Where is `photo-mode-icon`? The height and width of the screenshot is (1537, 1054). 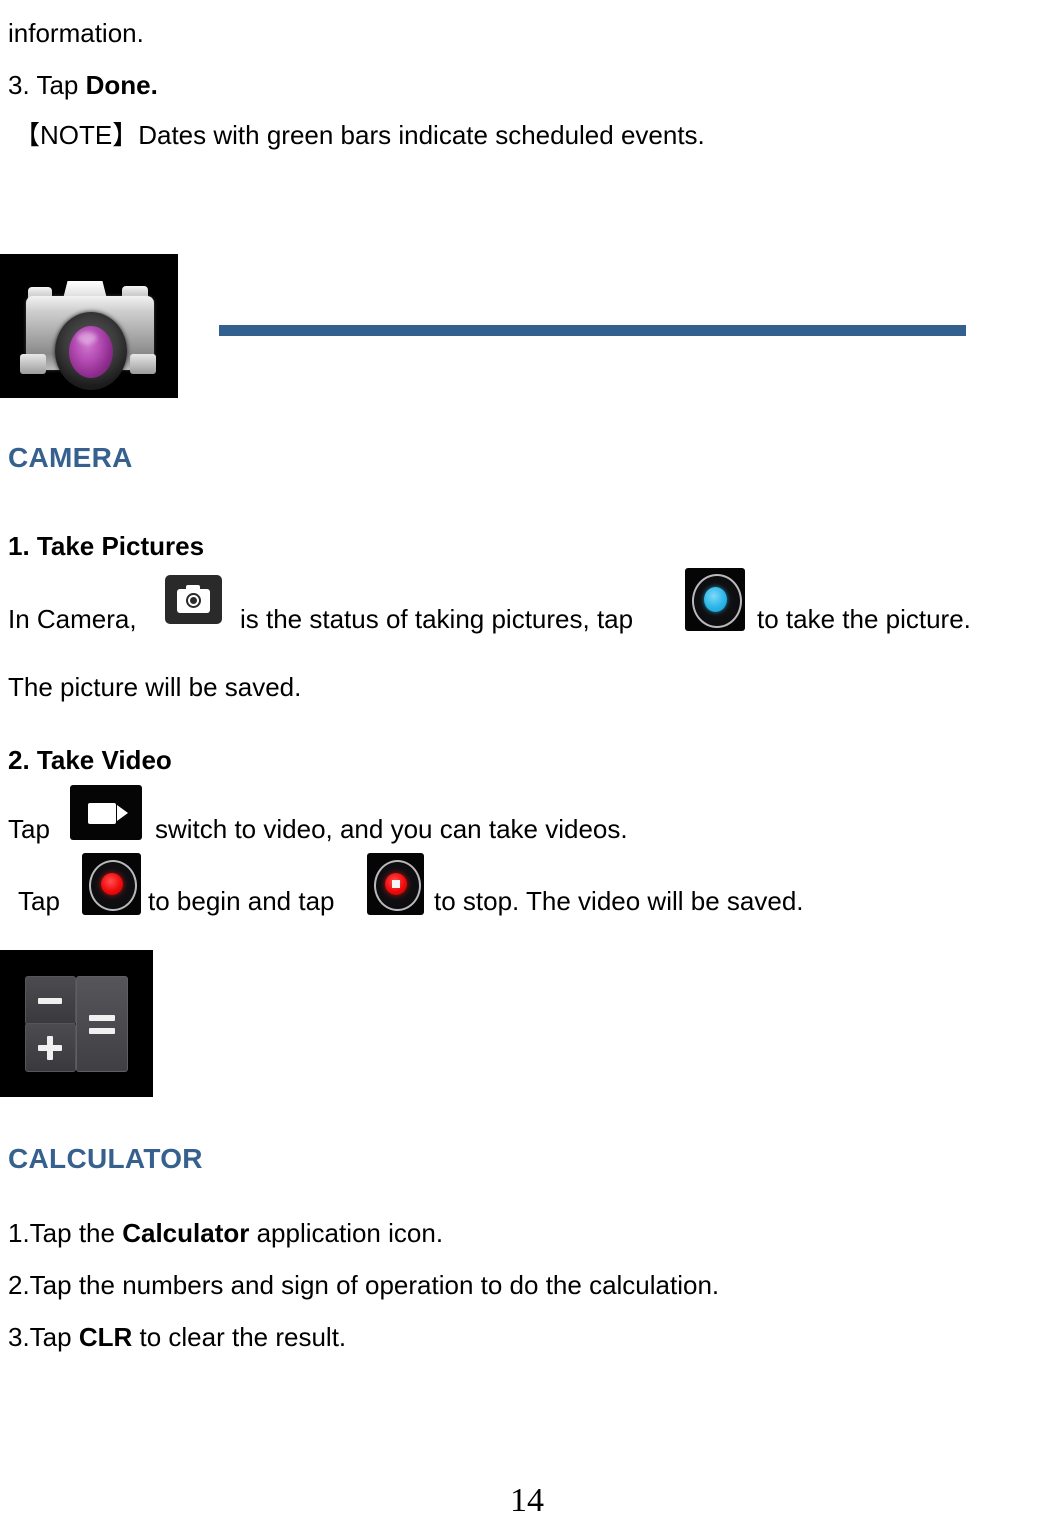
photo-mode-icon is located at coordinates (193, 599).